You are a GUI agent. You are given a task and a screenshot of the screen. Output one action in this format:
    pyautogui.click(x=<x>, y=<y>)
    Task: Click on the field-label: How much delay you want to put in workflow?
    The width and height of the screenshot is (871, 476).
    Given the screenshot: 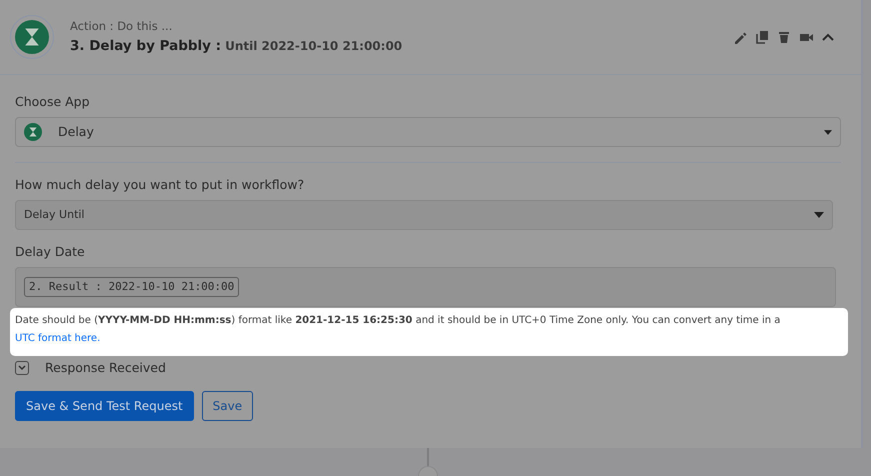 What is the action you would take?
    pyautogui.click(x=160, y=185)
    